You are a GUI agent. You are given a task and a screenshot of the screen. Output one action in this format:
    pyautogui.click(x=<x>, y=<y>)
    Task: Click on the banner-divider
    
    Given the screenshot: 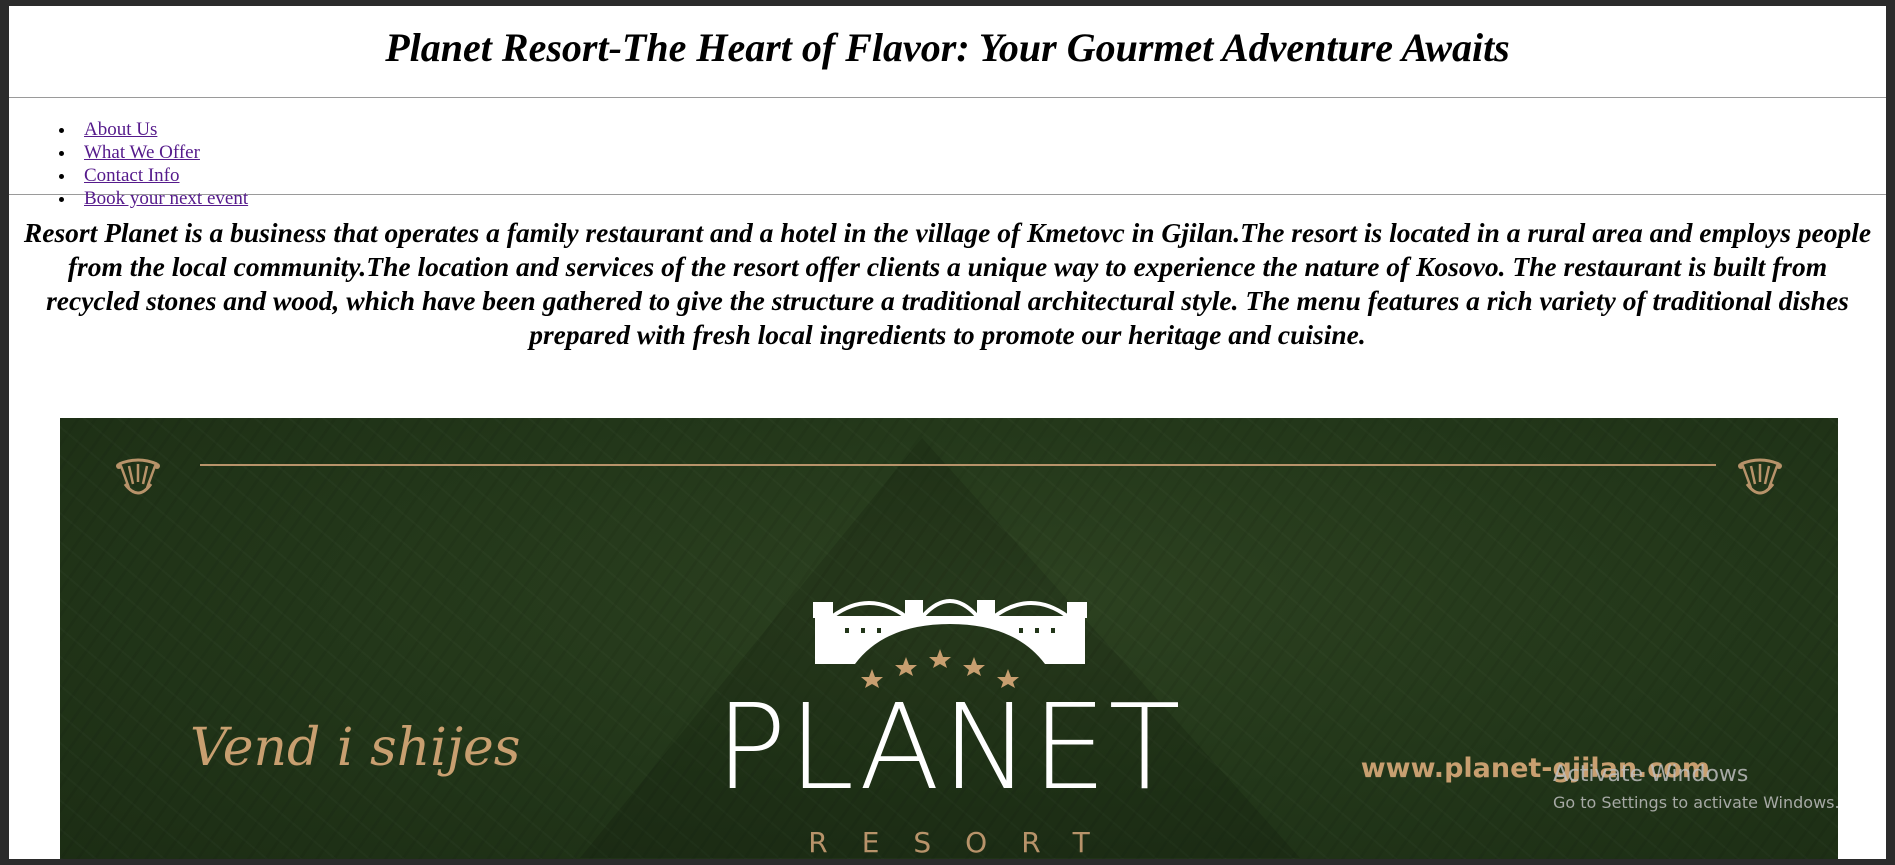 What is the action you would take?
    pyautogui.click(x=958, y=465)
    